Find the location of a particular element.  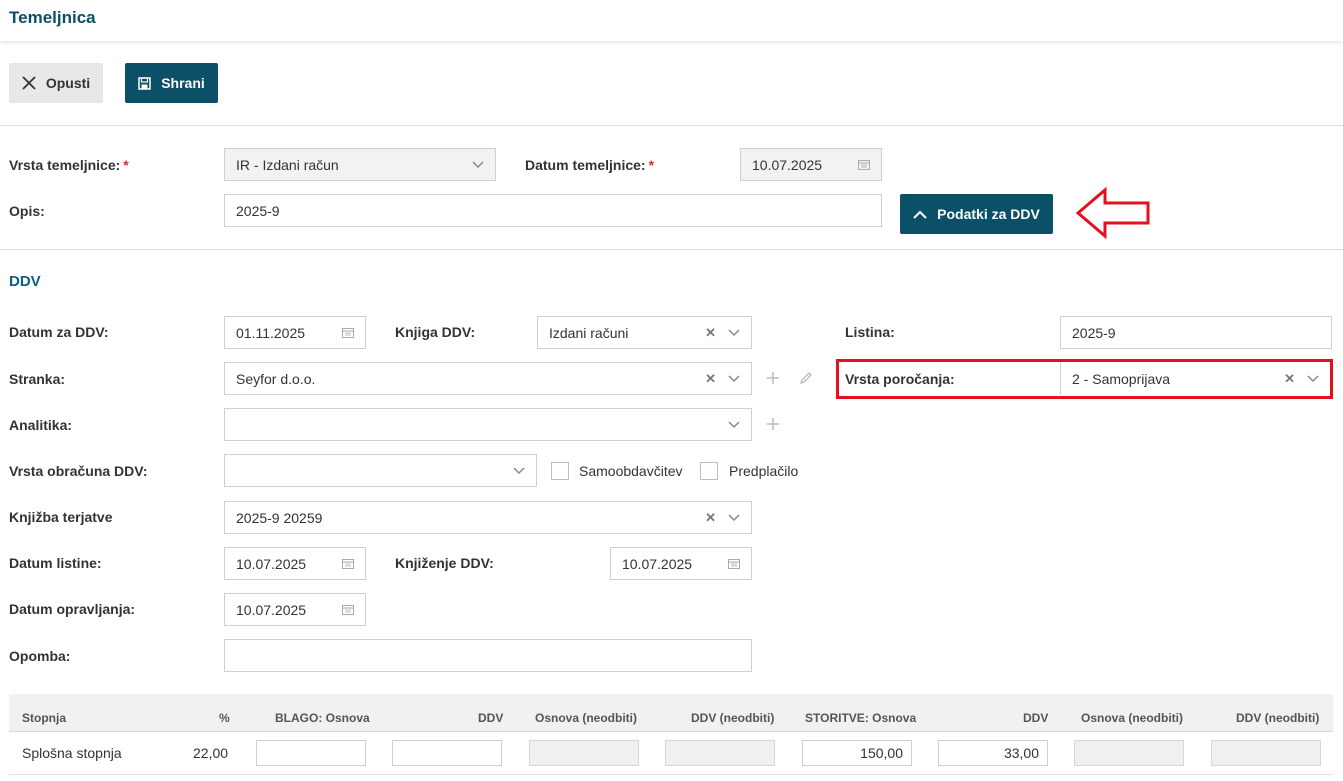

vrsta-porocanja-label: Vrsta poročanja: is located at coordinates (900, 379).